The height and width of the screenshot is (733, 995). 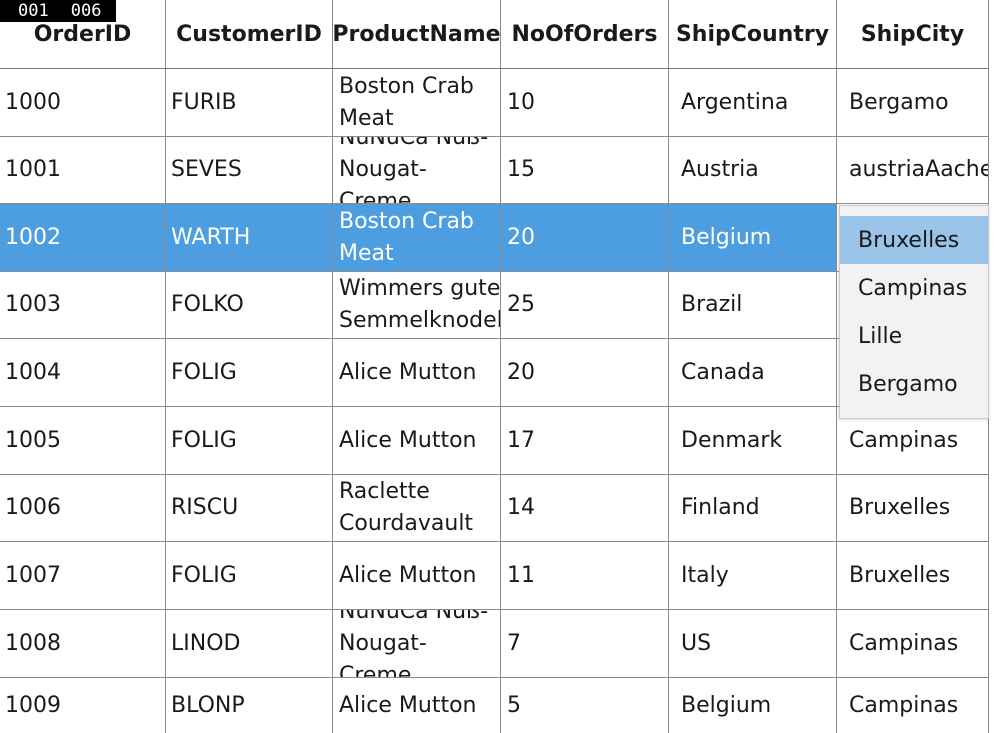 I want to click on cell-noofOrders: 15, so click(x=585, y=170).